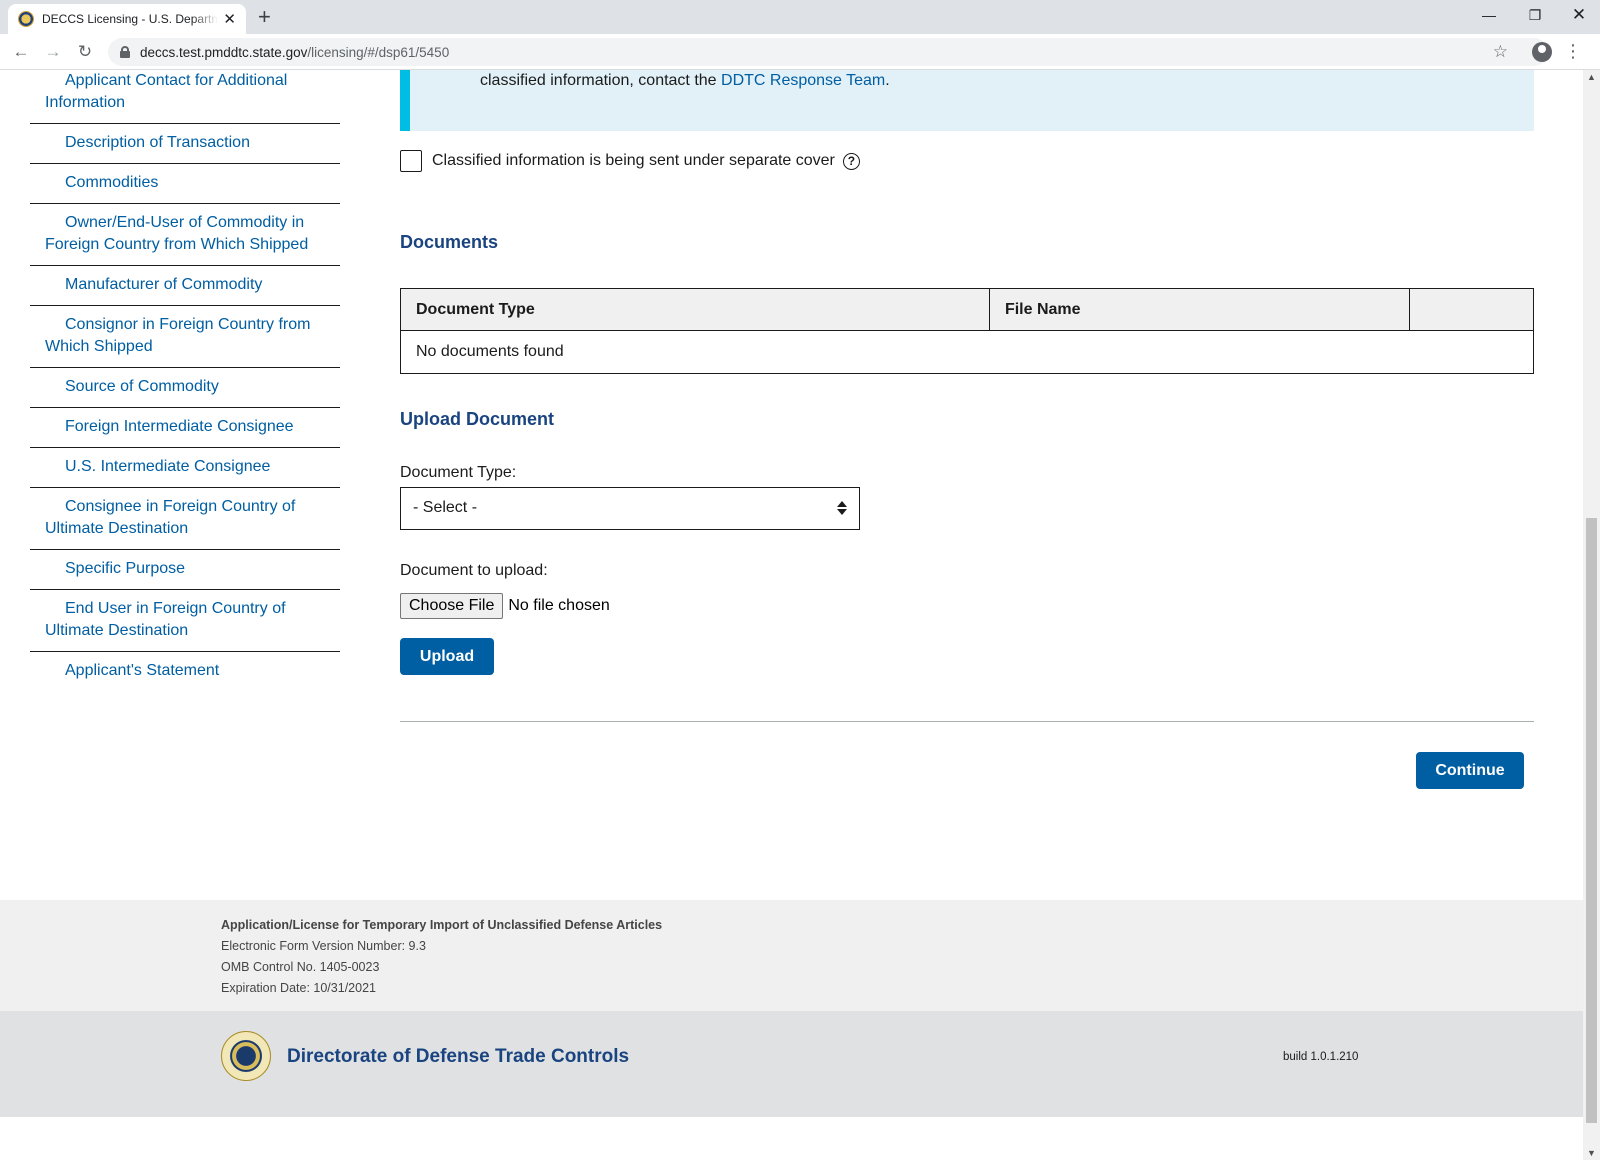 This screenshot has width=1600, height=1160. Describe the element at coordinates (842, 508) in the screenshot. I see `select-caret-icon` at that location.